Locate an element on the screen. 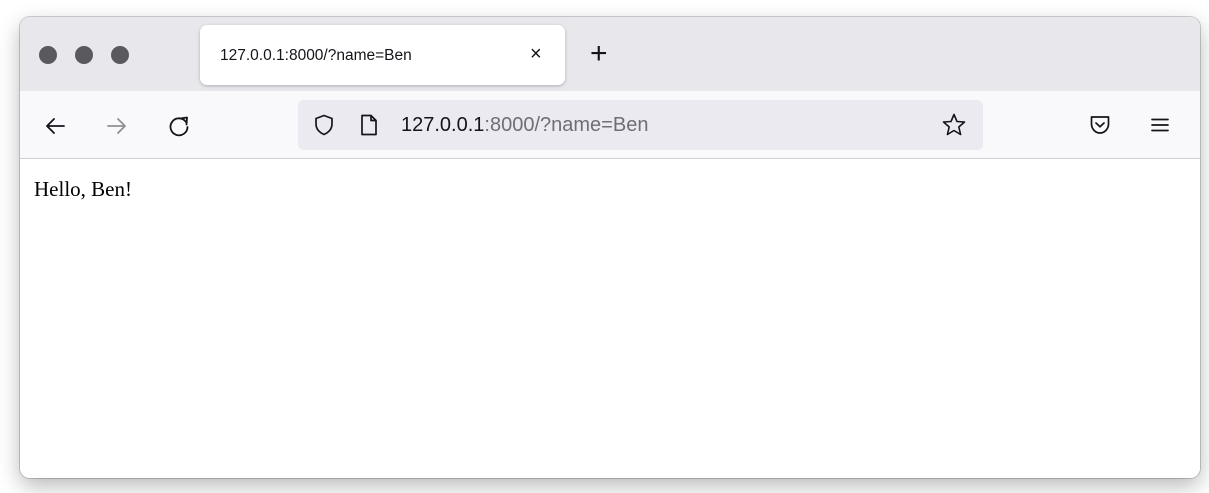  page-icon is located at coordinates (369, 125).